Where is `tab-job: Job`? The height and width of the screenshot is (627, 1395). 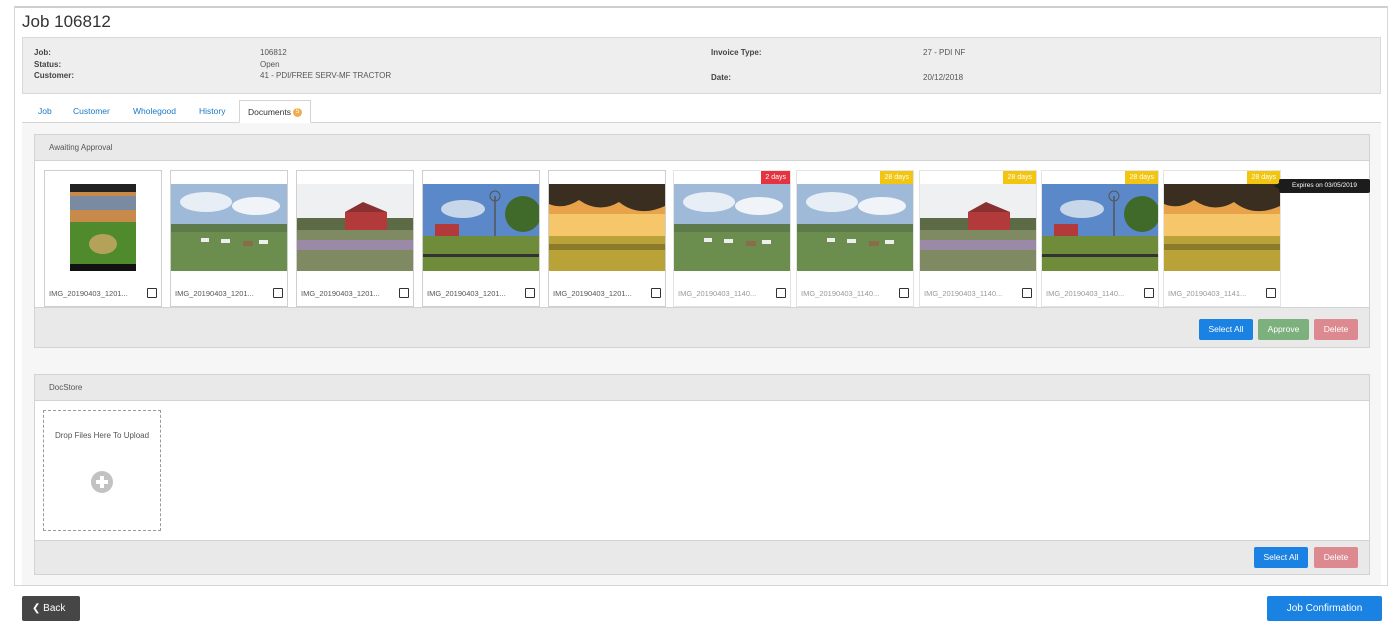 tab-job: Job is located at coordinates (45, 111).